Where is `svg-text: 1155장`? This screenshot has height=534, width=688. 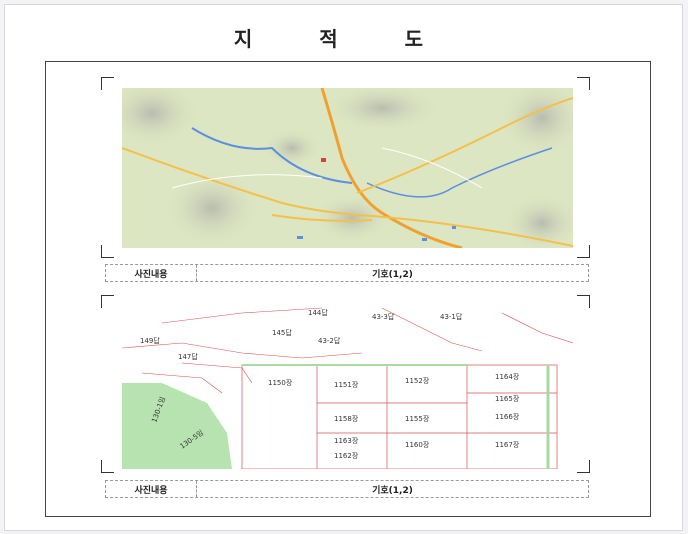 svg-text: 1155장 is located at coordinates (417, 418).